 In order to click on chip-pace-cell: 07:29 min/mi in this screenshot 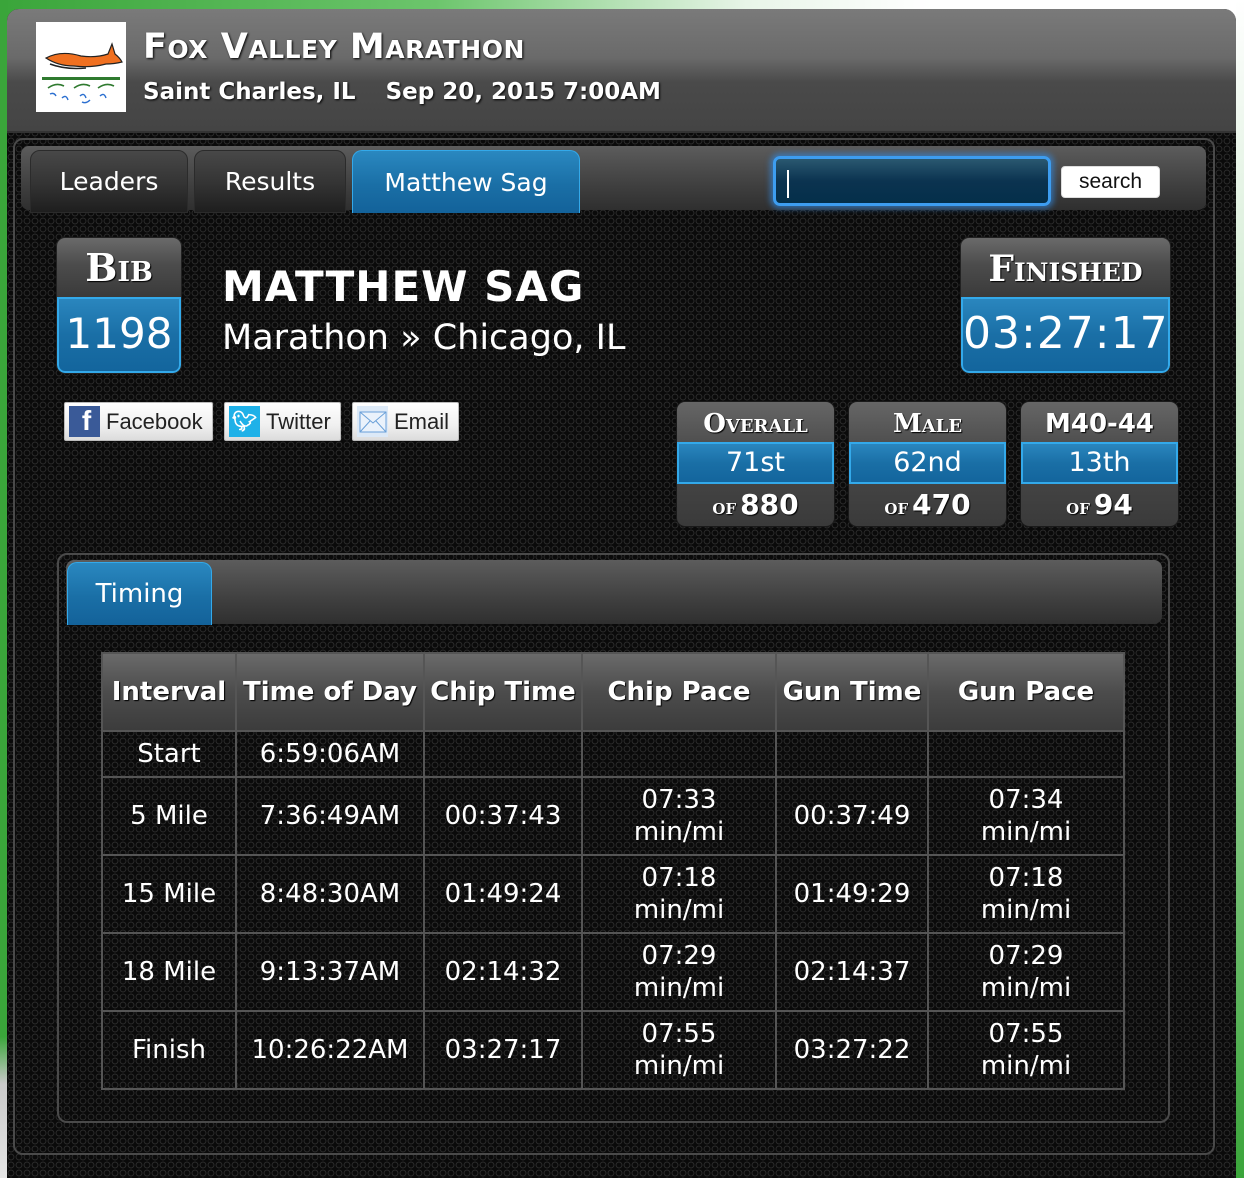, I will do `click(679, 972)`.